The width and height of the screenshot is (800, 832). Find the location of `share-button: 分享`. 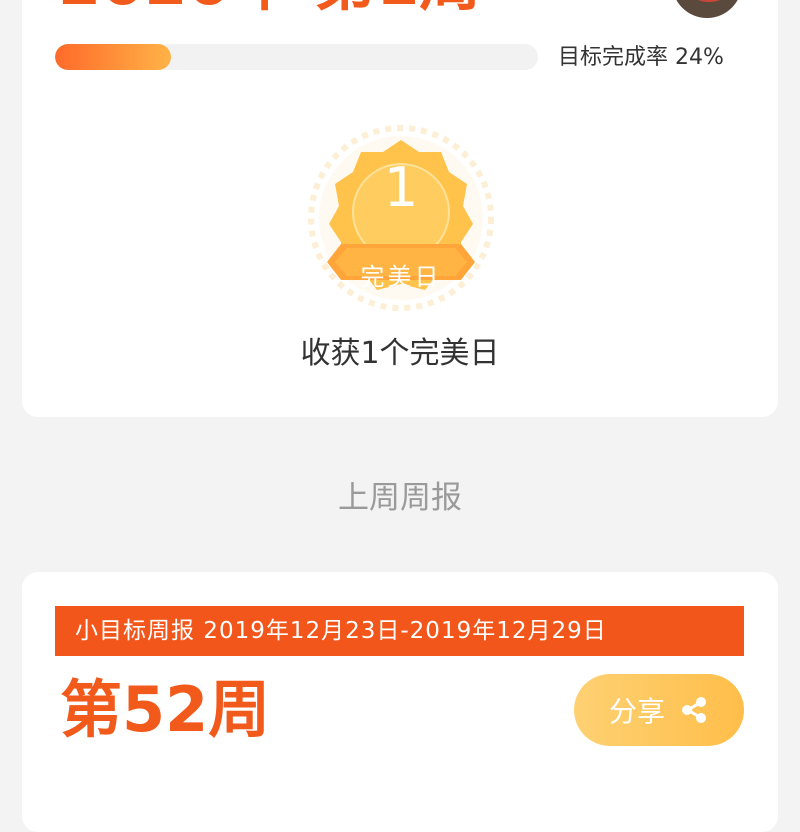

share-button: 分享 is located at coordinates (659, 710).